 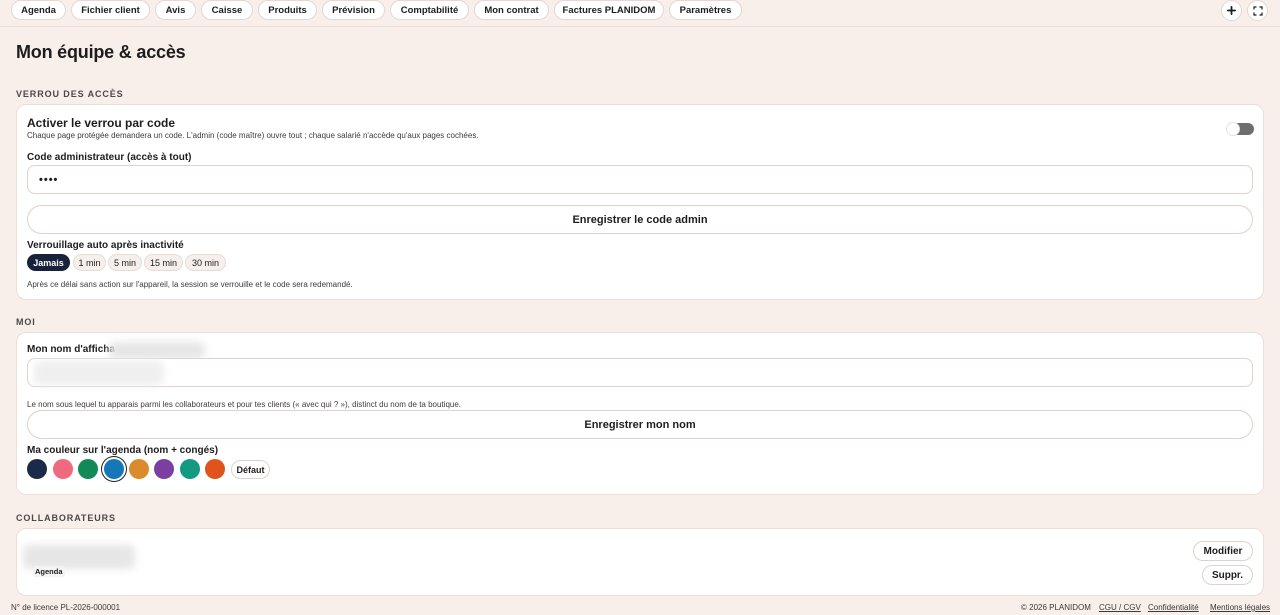 What do you see at coordinates (190, 469) in the screenshot?
I see `color-swatch-teal` at bounding box center [190, 469].